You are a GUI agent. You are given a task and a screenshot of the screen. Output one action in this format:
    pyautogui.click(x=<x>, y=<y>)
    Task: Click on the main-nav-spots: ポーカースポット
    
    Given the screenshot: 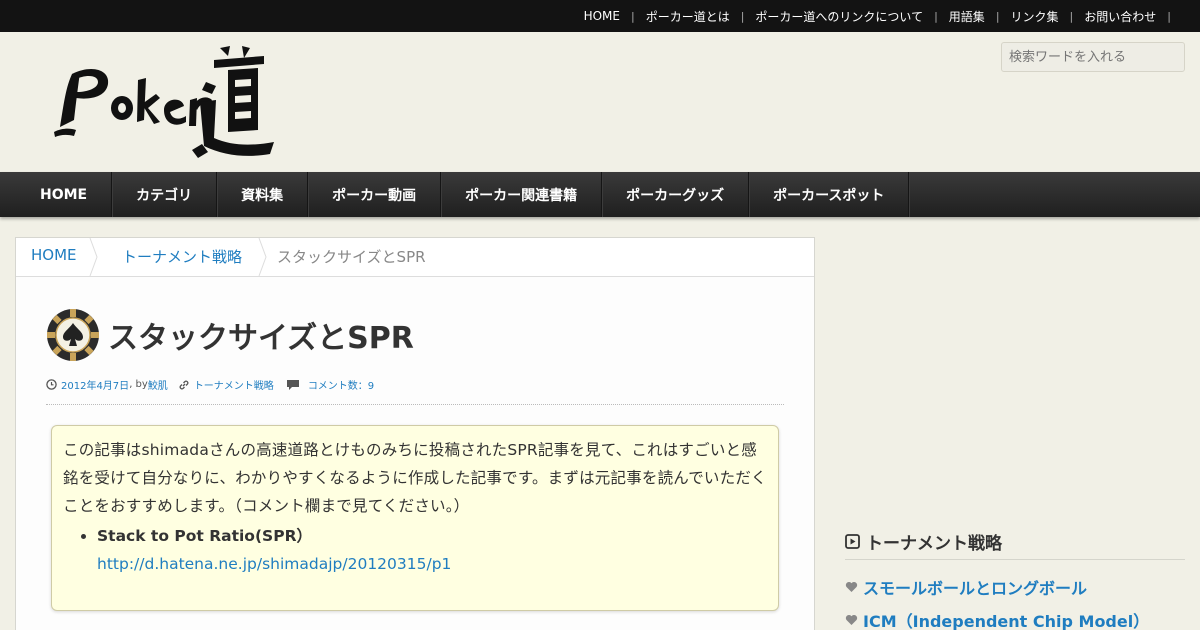 What is the action you would take?
    pyautogui.click(x=829, y=194)
    